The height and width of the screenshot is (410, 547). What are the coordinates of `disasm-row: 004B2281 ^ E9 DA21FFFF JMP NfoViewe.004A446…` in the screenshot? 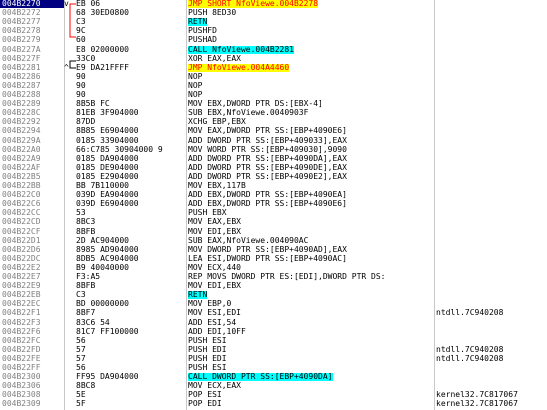 It's located at (273, 67).